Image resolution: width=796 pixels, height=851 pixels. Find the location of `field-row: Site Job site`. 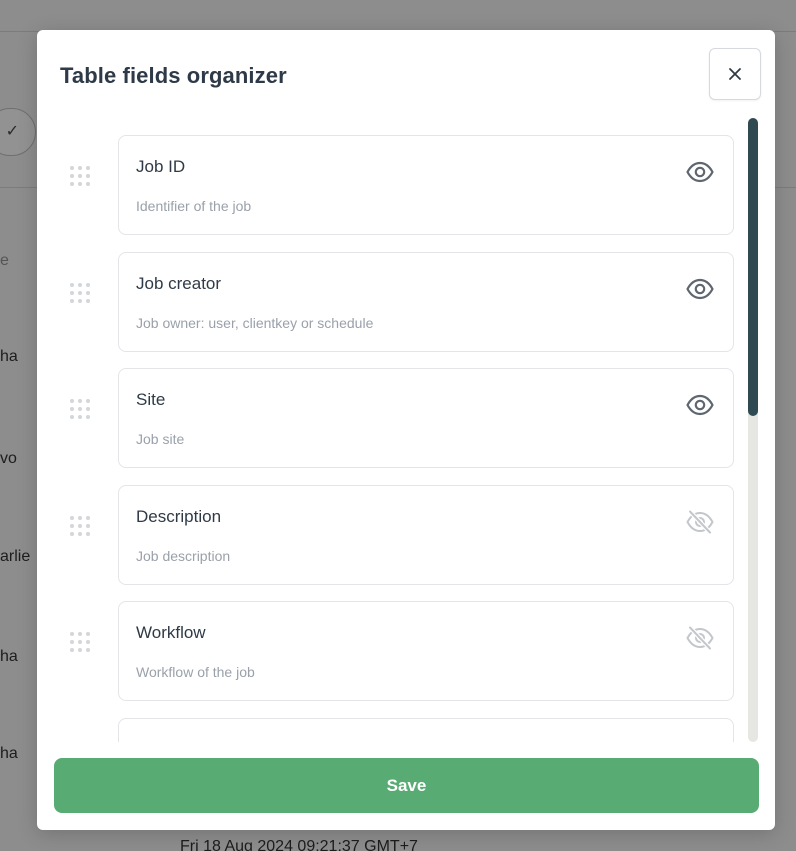

field-row: Site Job site is located at coordinates (406, 415).